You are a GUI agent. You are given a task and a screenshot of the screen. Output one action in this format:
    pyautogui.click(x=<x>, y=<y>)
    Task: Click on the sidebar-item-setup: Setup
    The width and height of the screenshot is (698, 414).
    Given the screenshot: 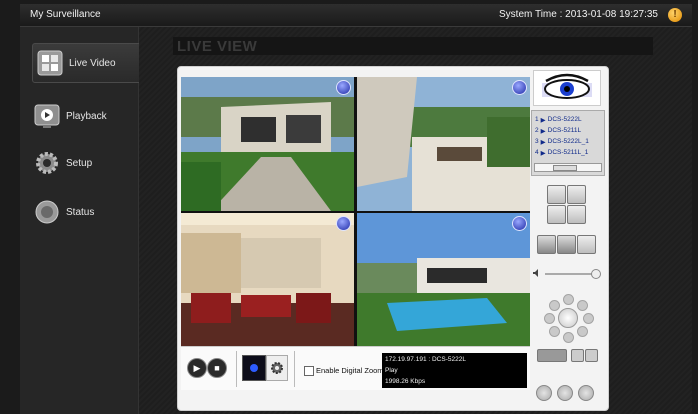 What is the action you would take?
    pyautogui.click(x=87, y=163)
    